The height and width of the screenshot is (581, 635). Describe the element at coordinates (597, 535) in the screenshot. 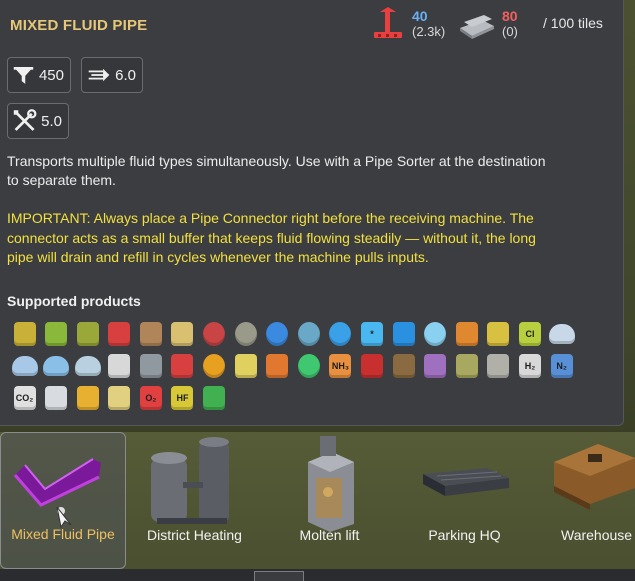

I see `build-item-label: Warehouse` at that location.